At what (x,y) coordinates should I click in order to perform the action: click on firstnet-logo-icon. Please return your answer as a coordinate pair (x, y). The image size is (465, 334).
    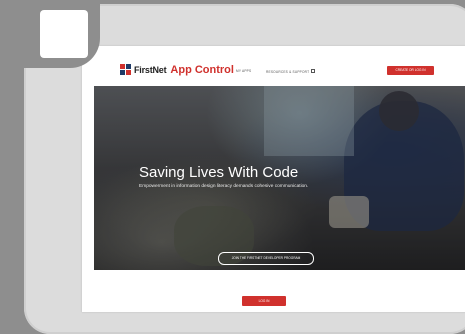
    Looking at the image, I should click on (126, 70).